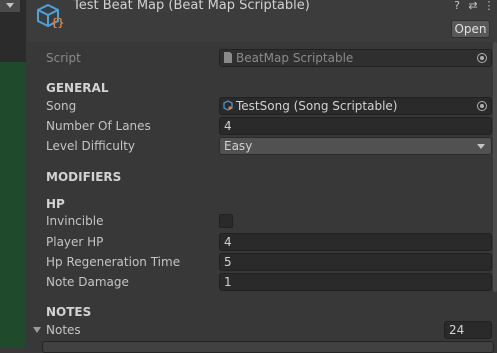 This screenshot has height=353, width=497. I want to click on script-row: Script BeatMap Scriptable, so click(262, 58).